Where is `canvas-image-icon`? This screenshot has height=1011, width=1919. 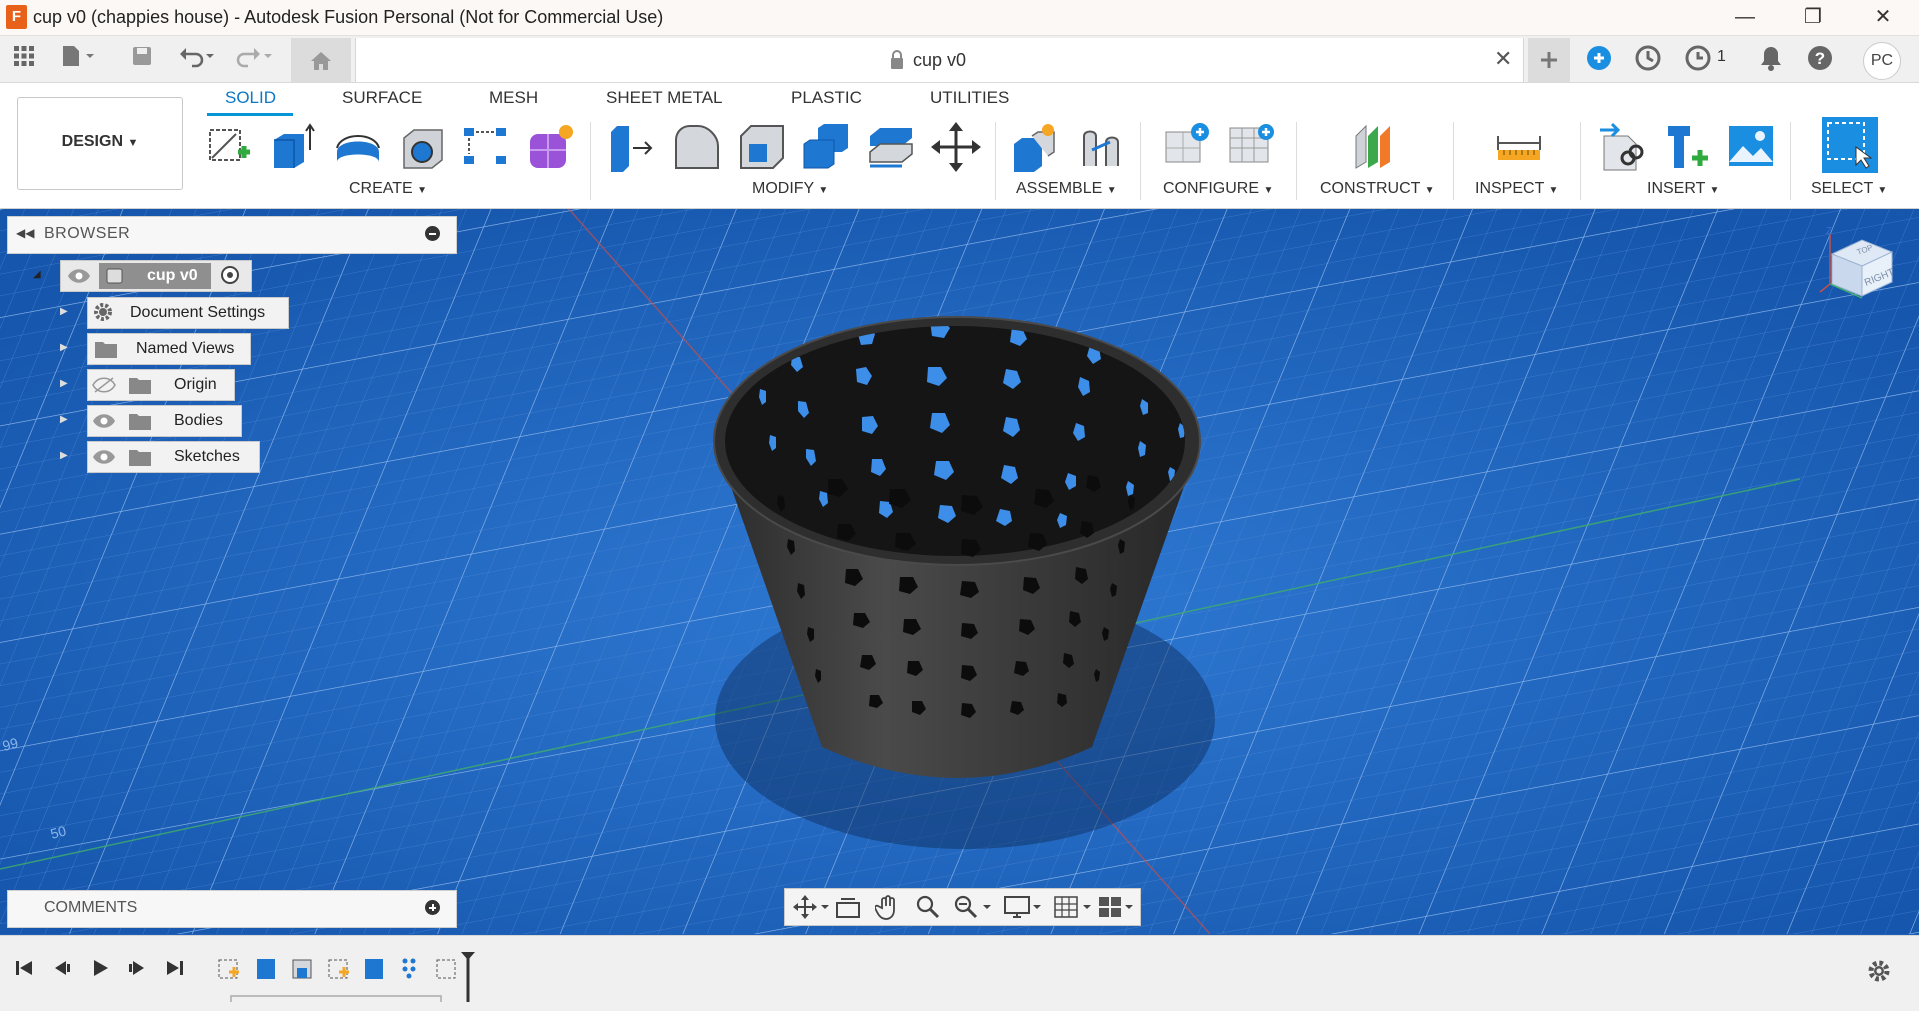 canvas-image-icon is located at coordinates (1749, 145).